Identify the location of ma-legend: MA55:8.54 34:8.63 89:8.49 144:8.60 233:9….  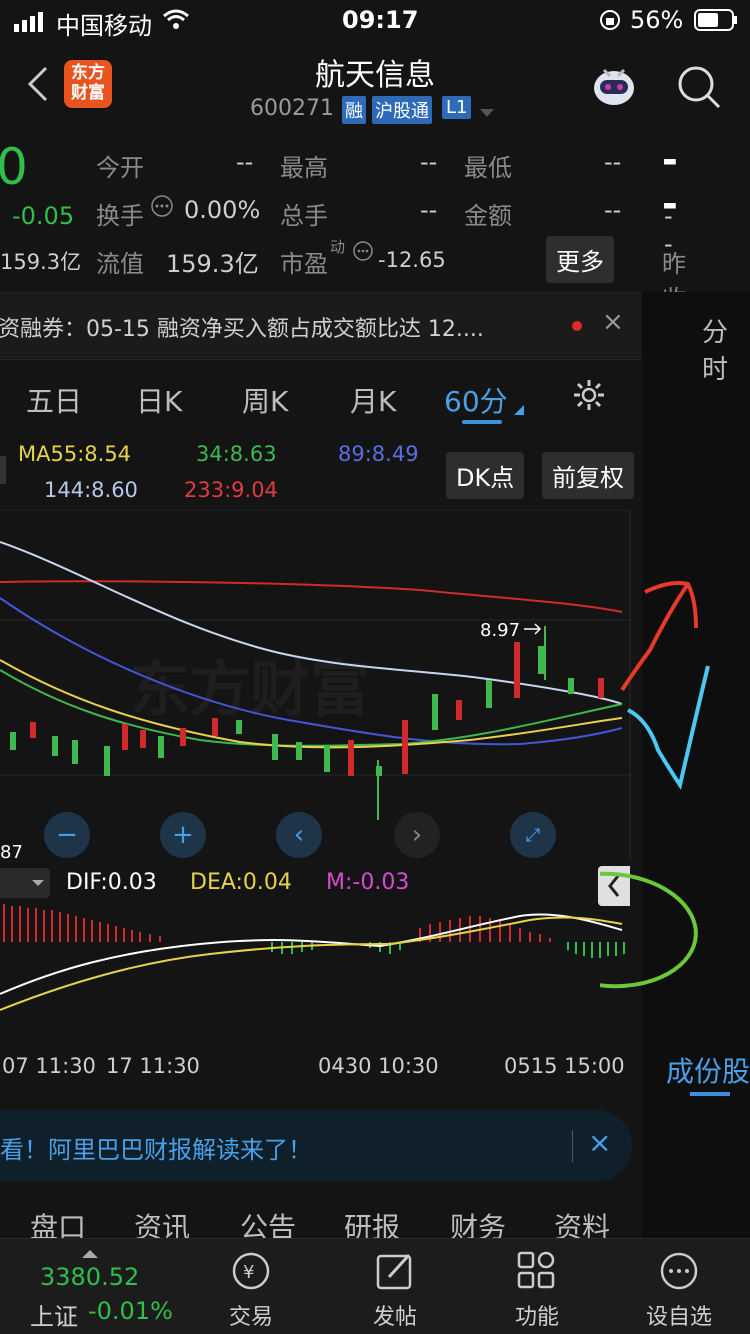
(321, 470).